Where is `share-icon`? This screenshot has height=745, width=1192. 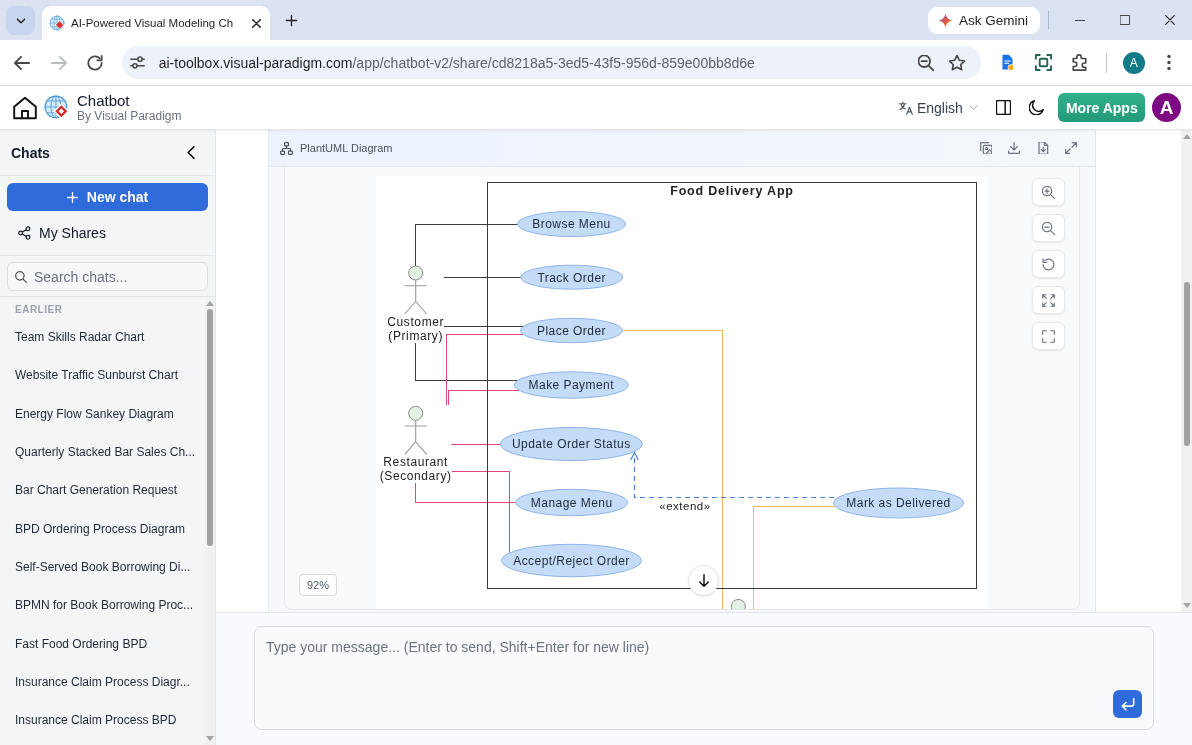
share-icon is located at coordinates (24, 233).